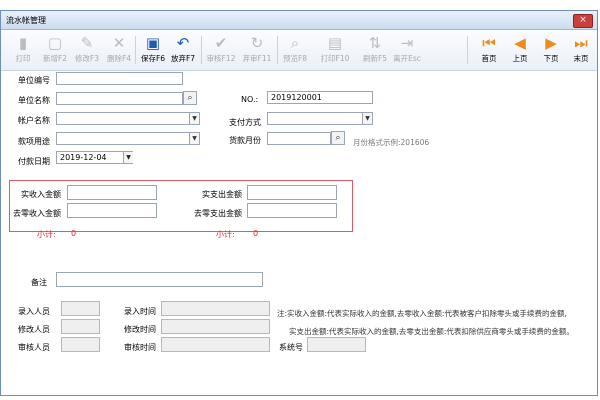 The image size is (600, 400). What do you see at coordinates (291, 347) in the screenshot?
I see `system-no-label: 系统号` at bounding box center [291, 347].